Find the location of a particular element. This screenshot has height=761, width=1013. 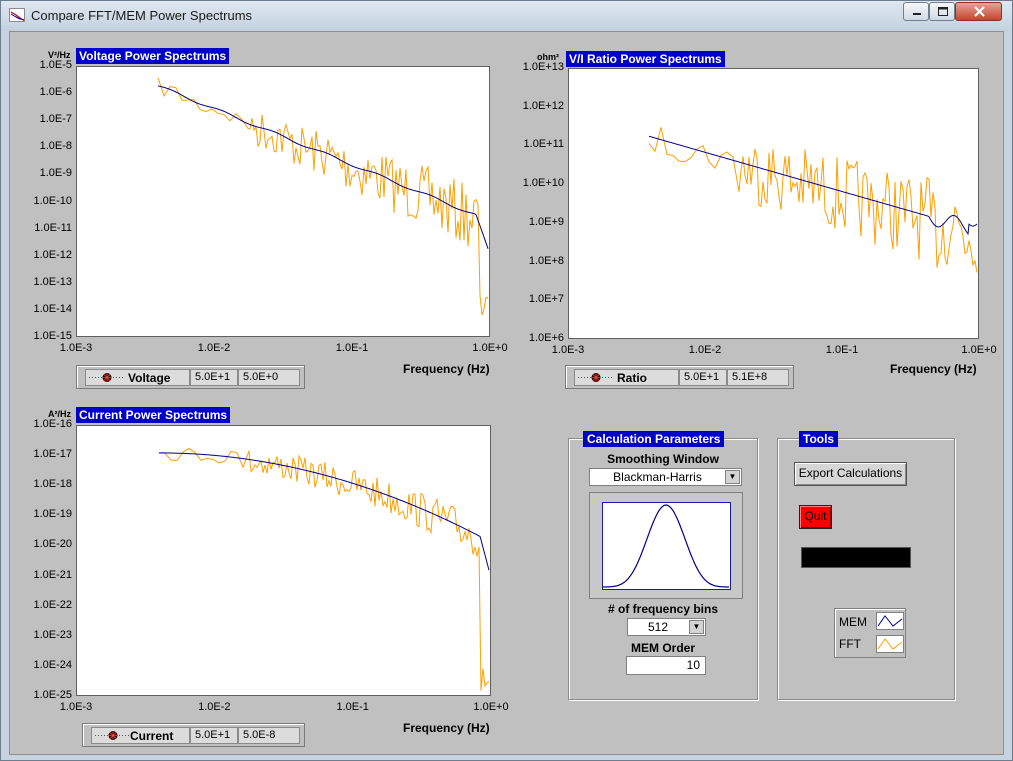

y-tick-label: 1.0E-14 is located at coordinates (52, 308).